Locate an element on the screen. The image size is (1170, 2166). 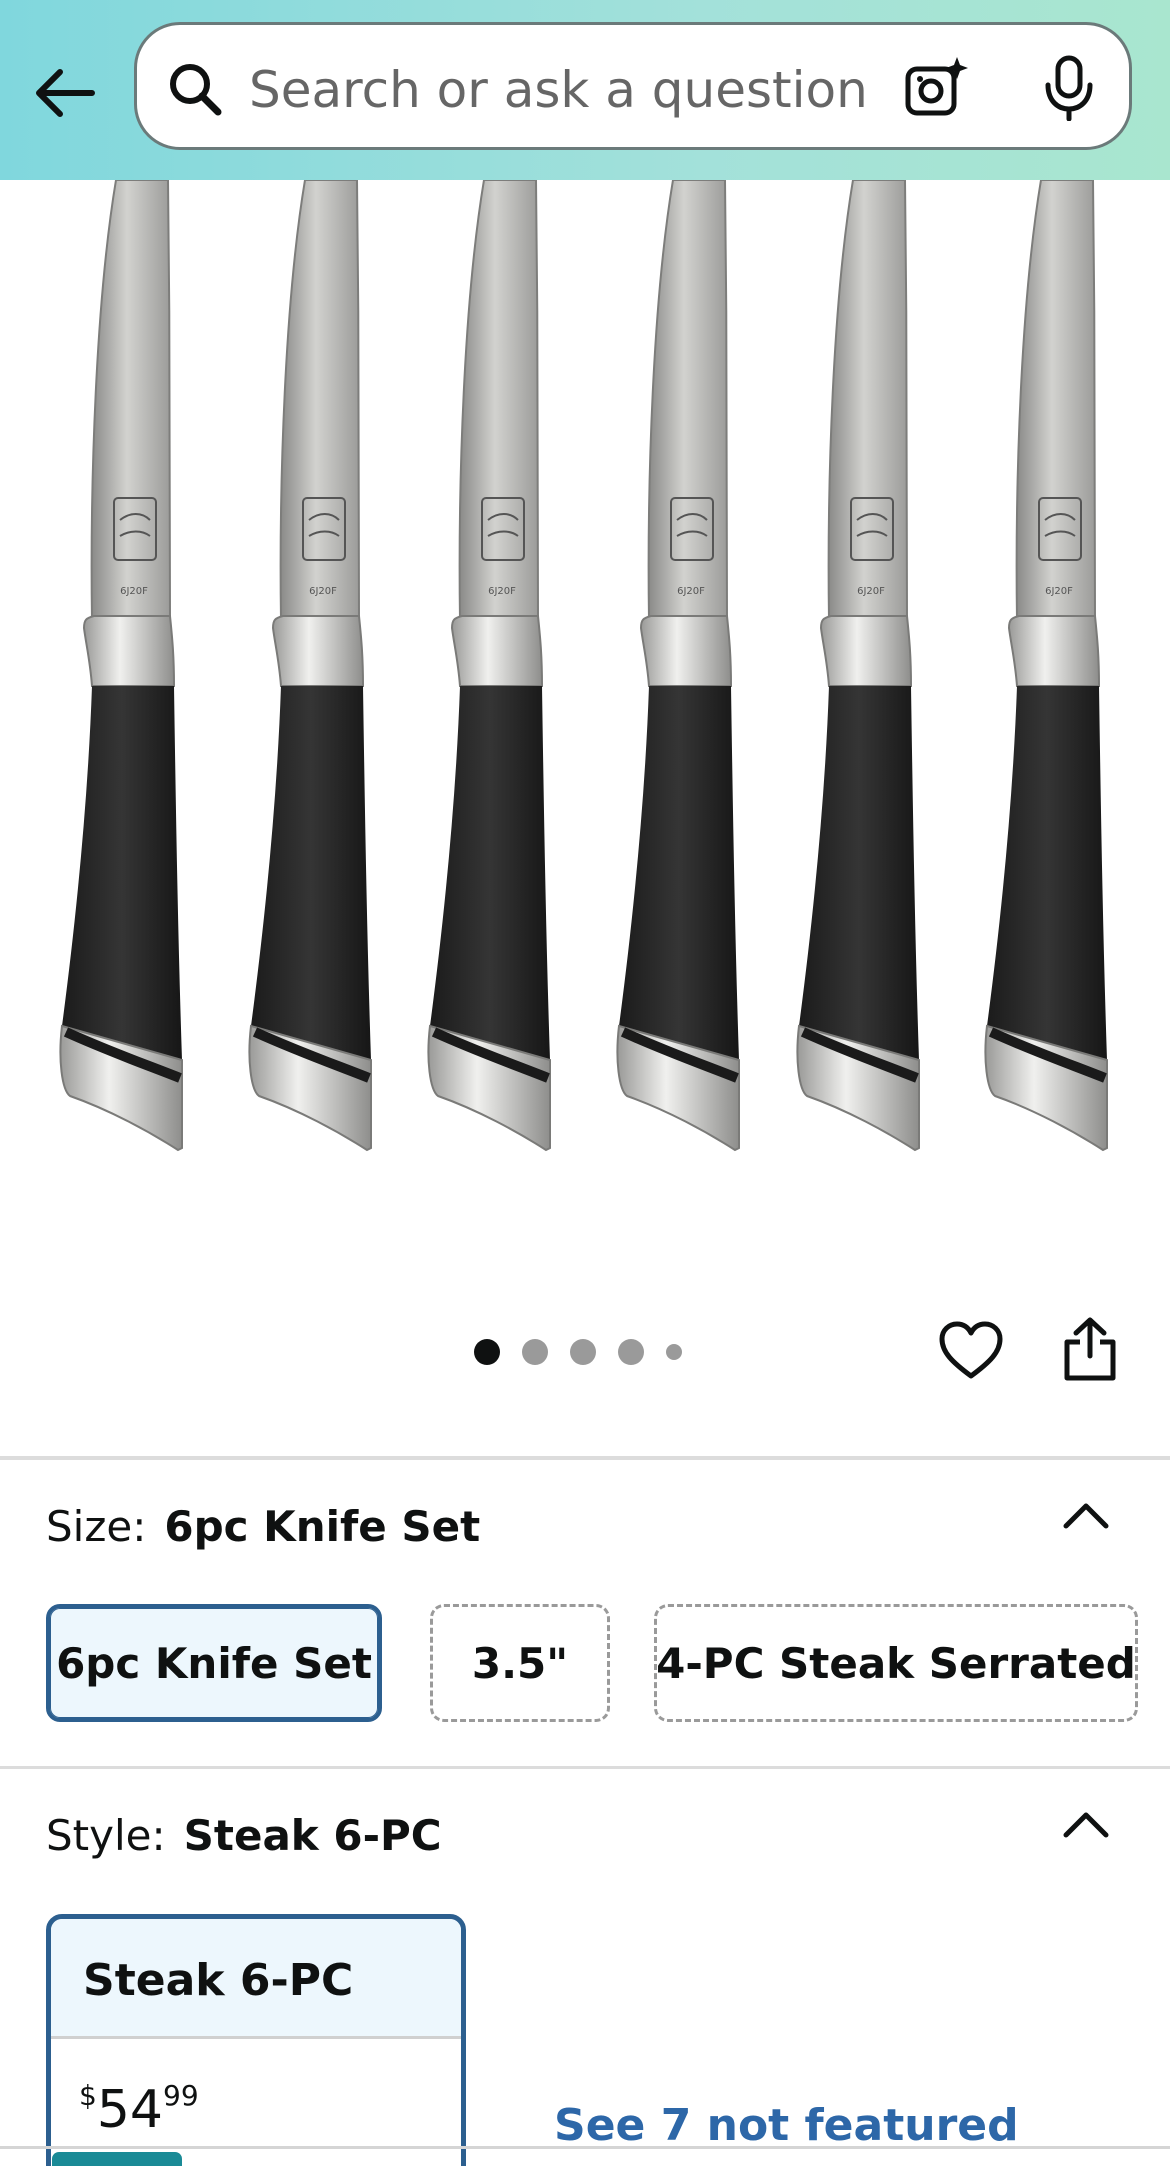
search-input: Search or ask a question is located at coordinates (558, 90).